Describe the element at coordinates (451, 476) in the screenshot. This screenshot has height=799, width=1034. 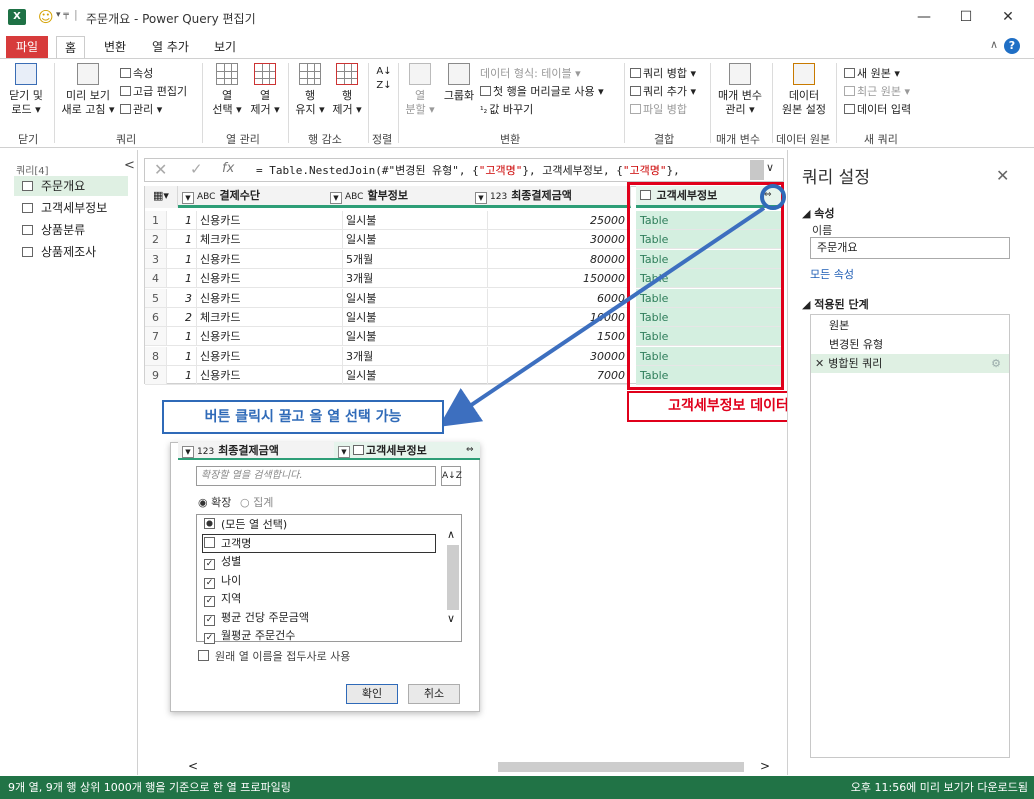
I see `sort-columns-button: A↓Z` at that location.